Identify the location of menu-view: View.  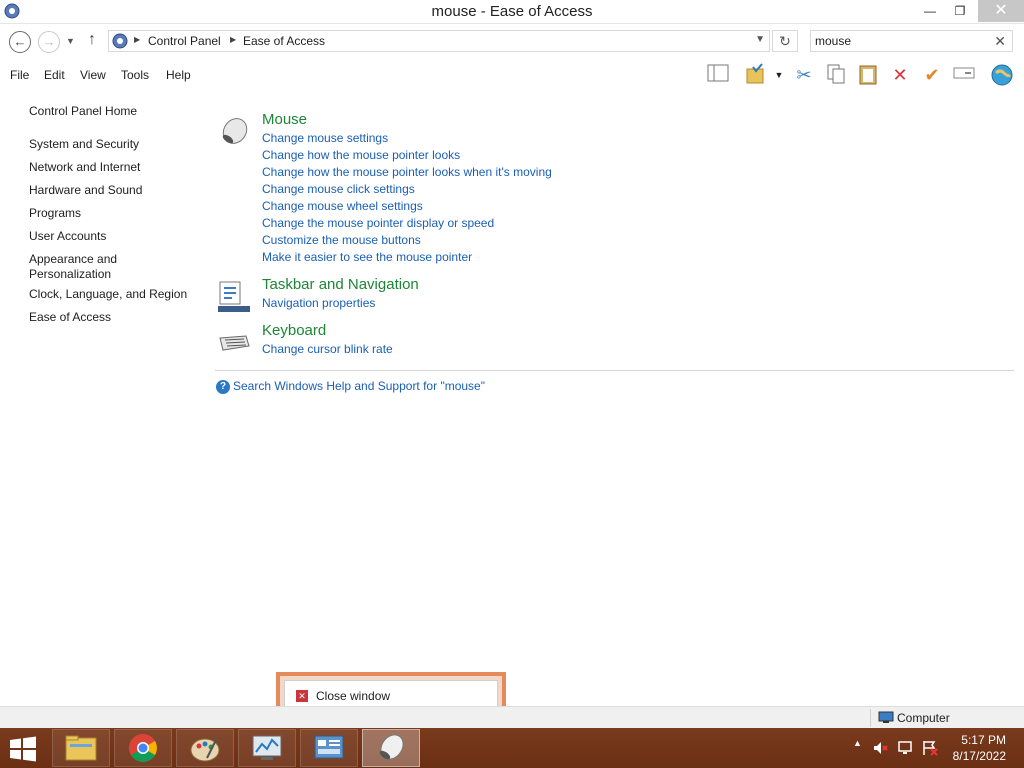
(93, 75).